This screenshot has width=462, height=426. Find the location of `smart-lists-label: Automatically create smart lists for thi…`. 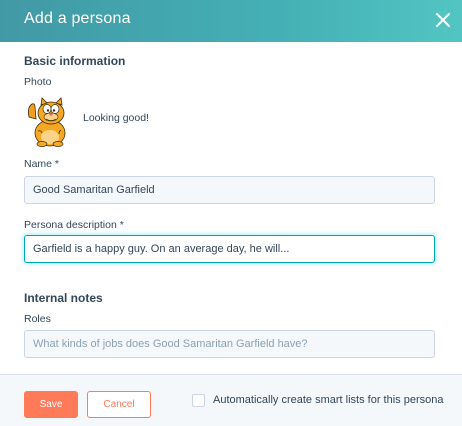

smart-lists-label: Automatically create smart lists for thi… is located at coordinates (328, 400).